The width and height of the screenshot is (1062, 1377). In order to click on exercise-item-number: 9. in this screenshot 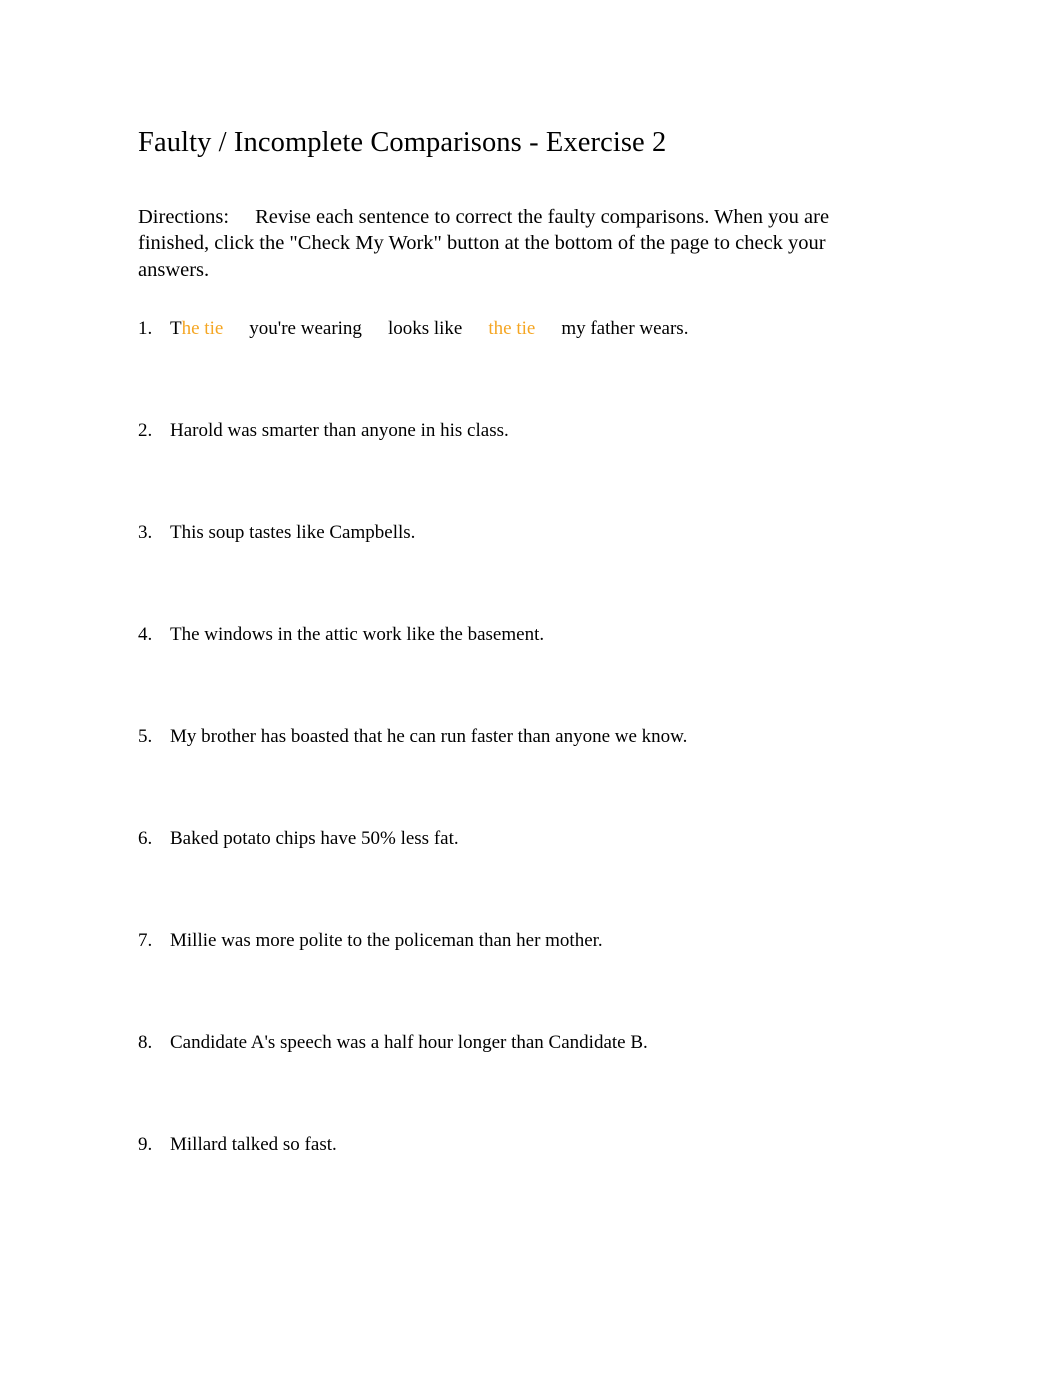, I will do `click(145, 1144)`.